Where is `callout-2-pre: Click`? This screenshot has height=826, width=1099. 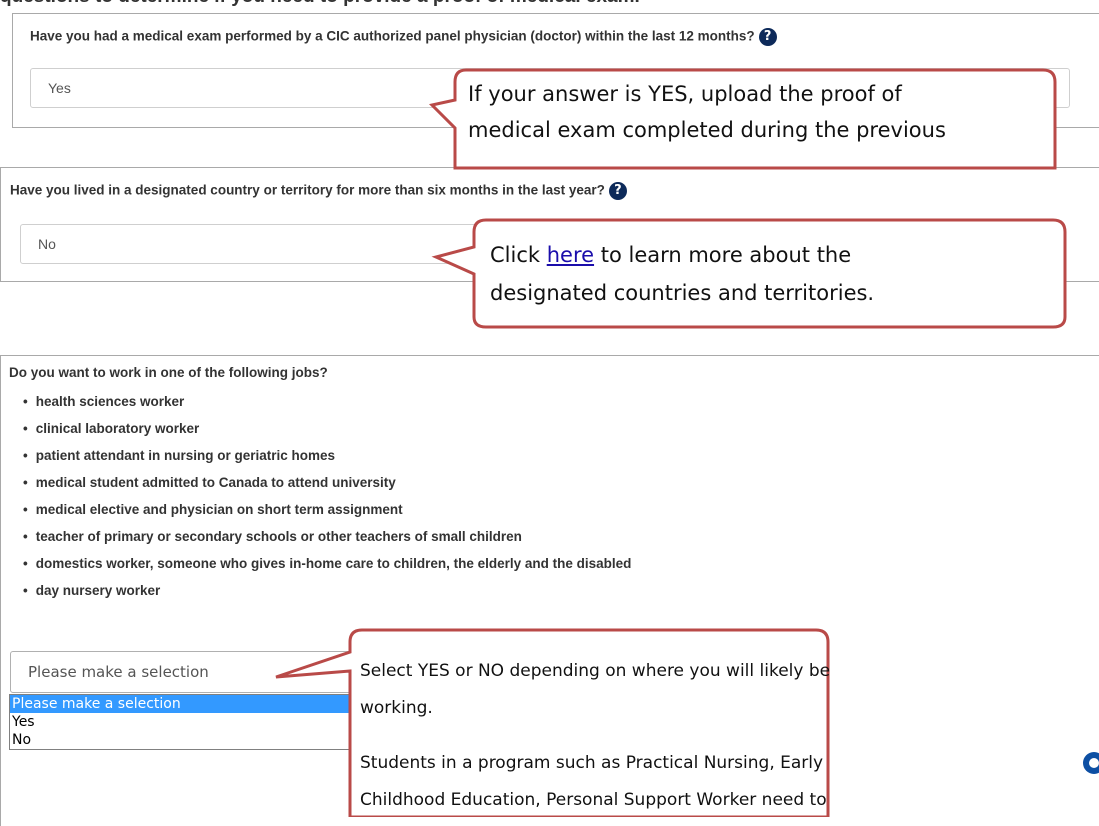
callout-2-pre: Click is located at coordinates (518, 255).